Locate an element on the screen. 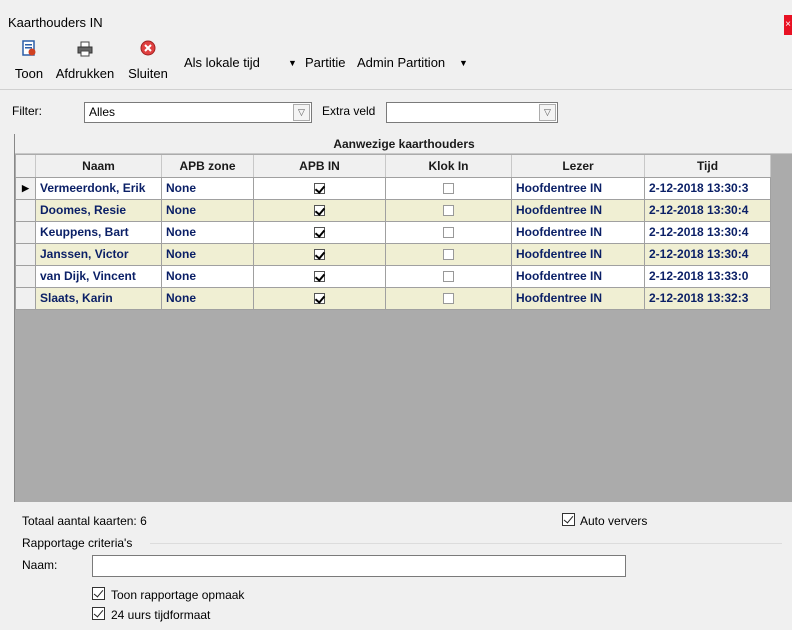 The width and height of the screenshot is (792, 630). cell-naam: van Dijk, Vincent is located at coordinates (98, 276).